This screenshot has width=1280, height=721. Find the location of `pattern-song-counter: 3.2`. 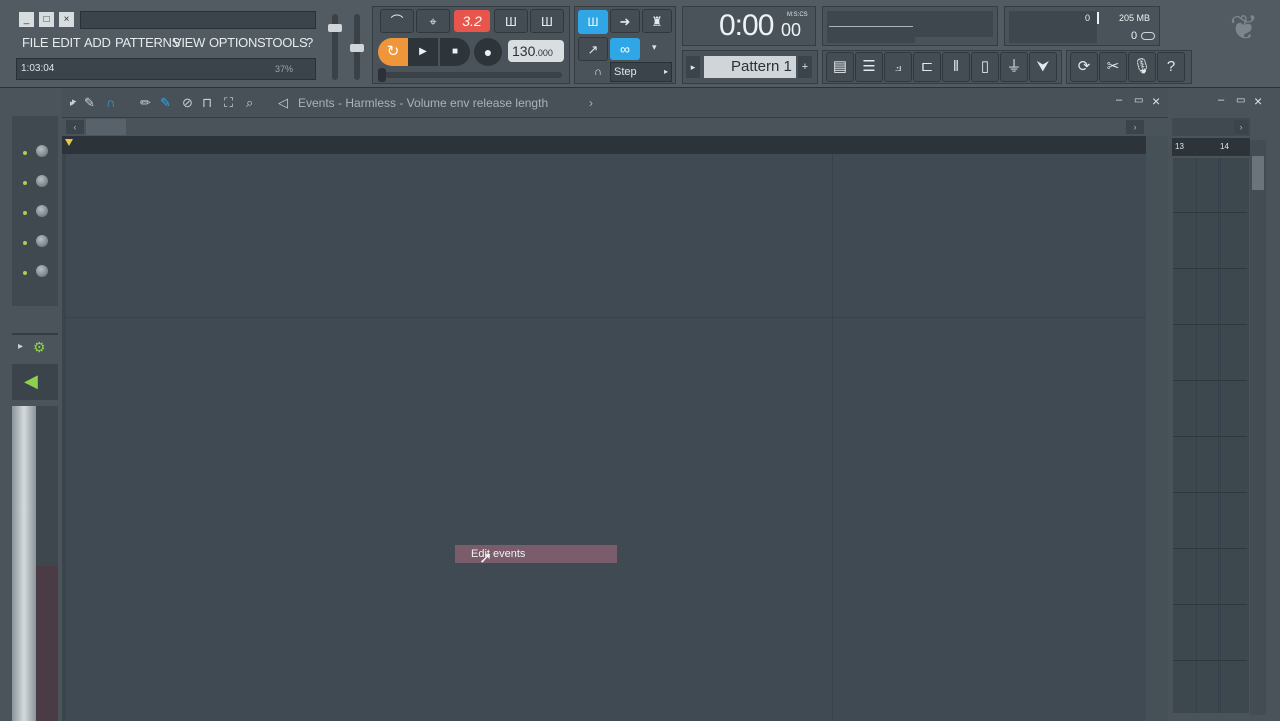

pattern-song-counter: 3.2 is located at coordinates (472, 21).